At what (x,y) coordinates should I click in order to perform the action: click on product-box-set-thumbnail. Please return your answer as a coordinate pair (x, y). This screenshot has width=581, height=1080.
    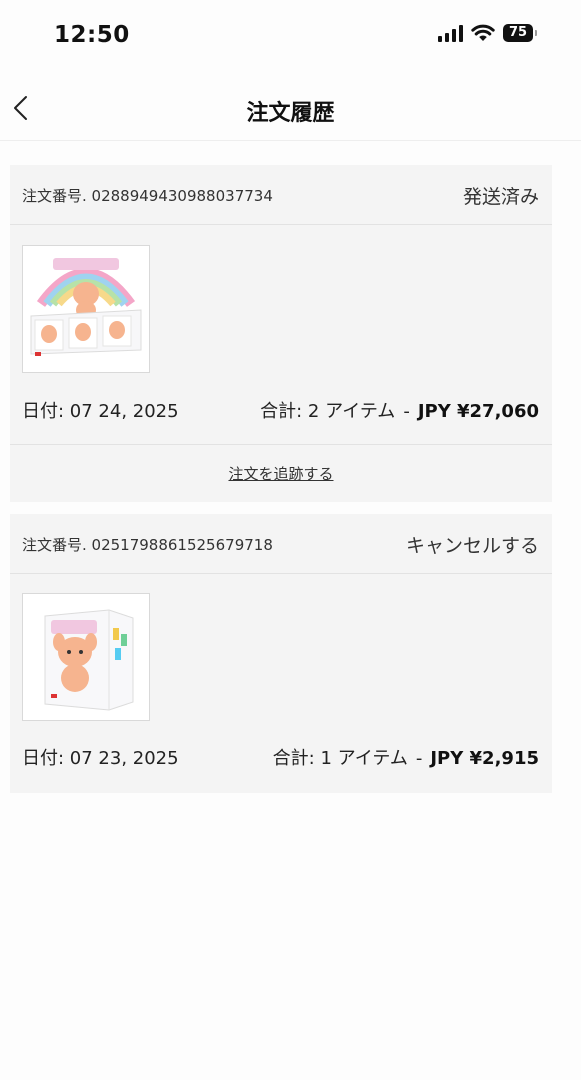
    Looking at the image, I should click on (86, 309).